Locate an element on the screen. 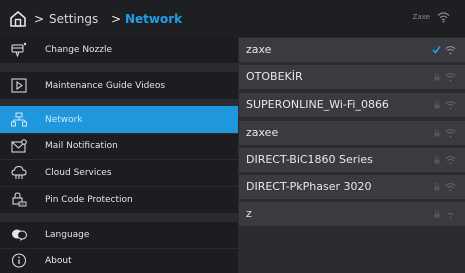 The height and width of the screenshot is (273, 465). sidebar-item-label: About is located at coordinates (58, 261).